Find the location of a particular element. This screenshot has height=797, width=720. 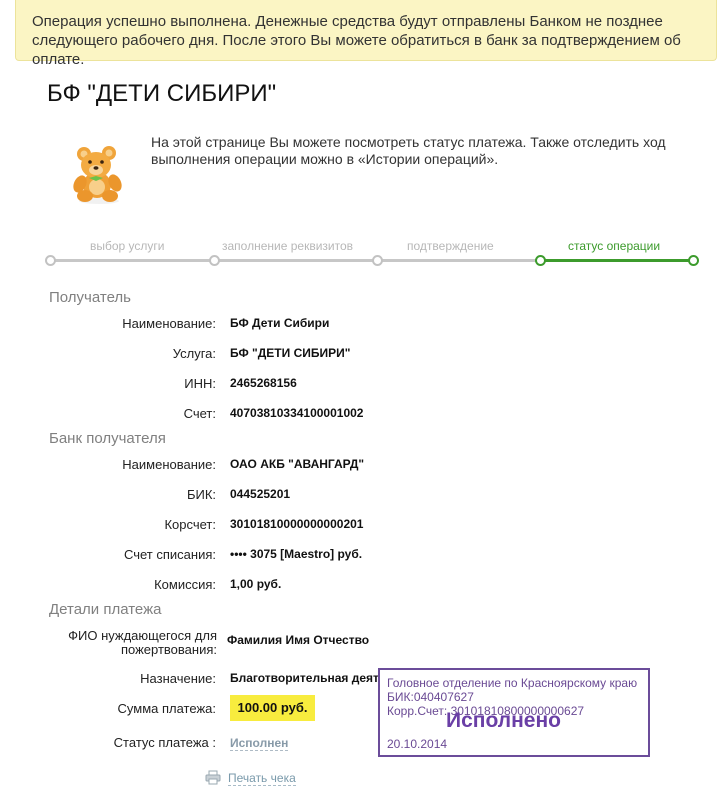

service-label: Услуга: is located at coordinates (194, 353).